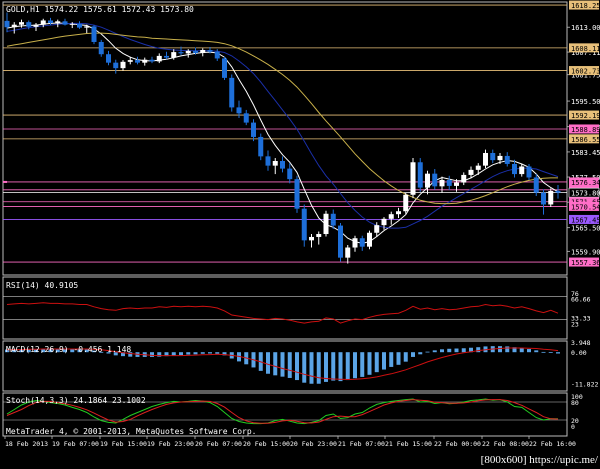 The width and height of the screenshot is (600, 469). Describe the element at coordinates (573, 427) in the screenshot. I see `stoch-tick-label: 0` at that location.